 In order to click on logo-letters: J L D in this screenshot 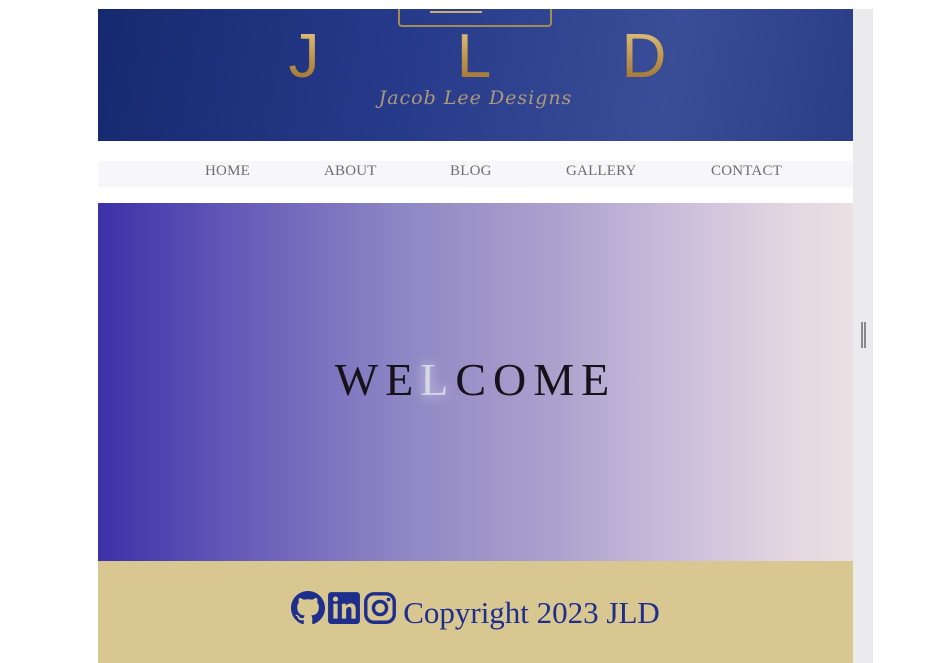, I will do `click(476, 56)`.